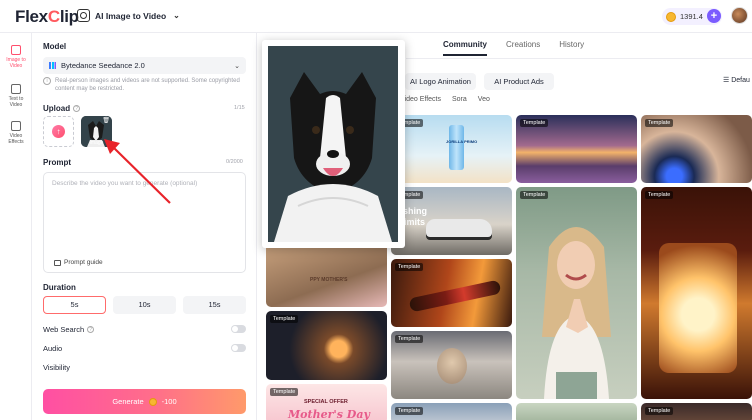 Image resolution: width=752 pixels, height=420 pixels. Describe the element at coordinates (59, 287) in the screenshot. I see `duration-label: Duration` at that location.